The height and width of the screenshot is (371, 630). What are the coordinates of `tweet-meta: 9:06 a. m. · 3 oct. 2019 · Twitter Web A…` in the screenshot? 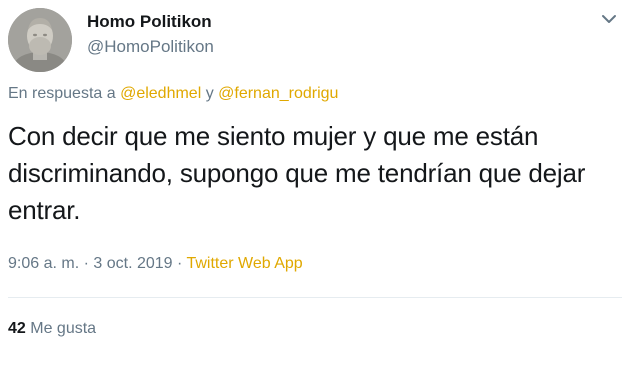 It's located at (155, 264).